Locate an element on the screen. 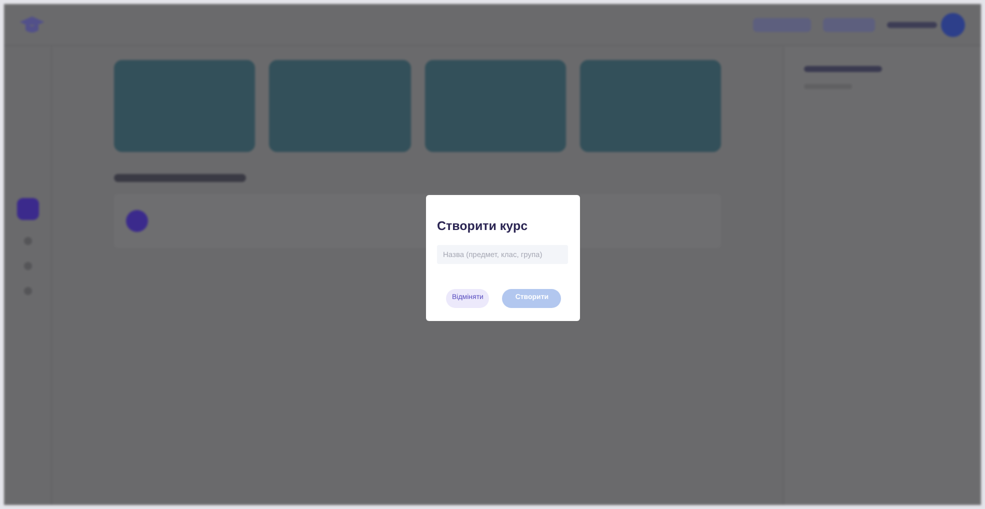  dialog-title: Створити курс is located at coordinates (483, 226).